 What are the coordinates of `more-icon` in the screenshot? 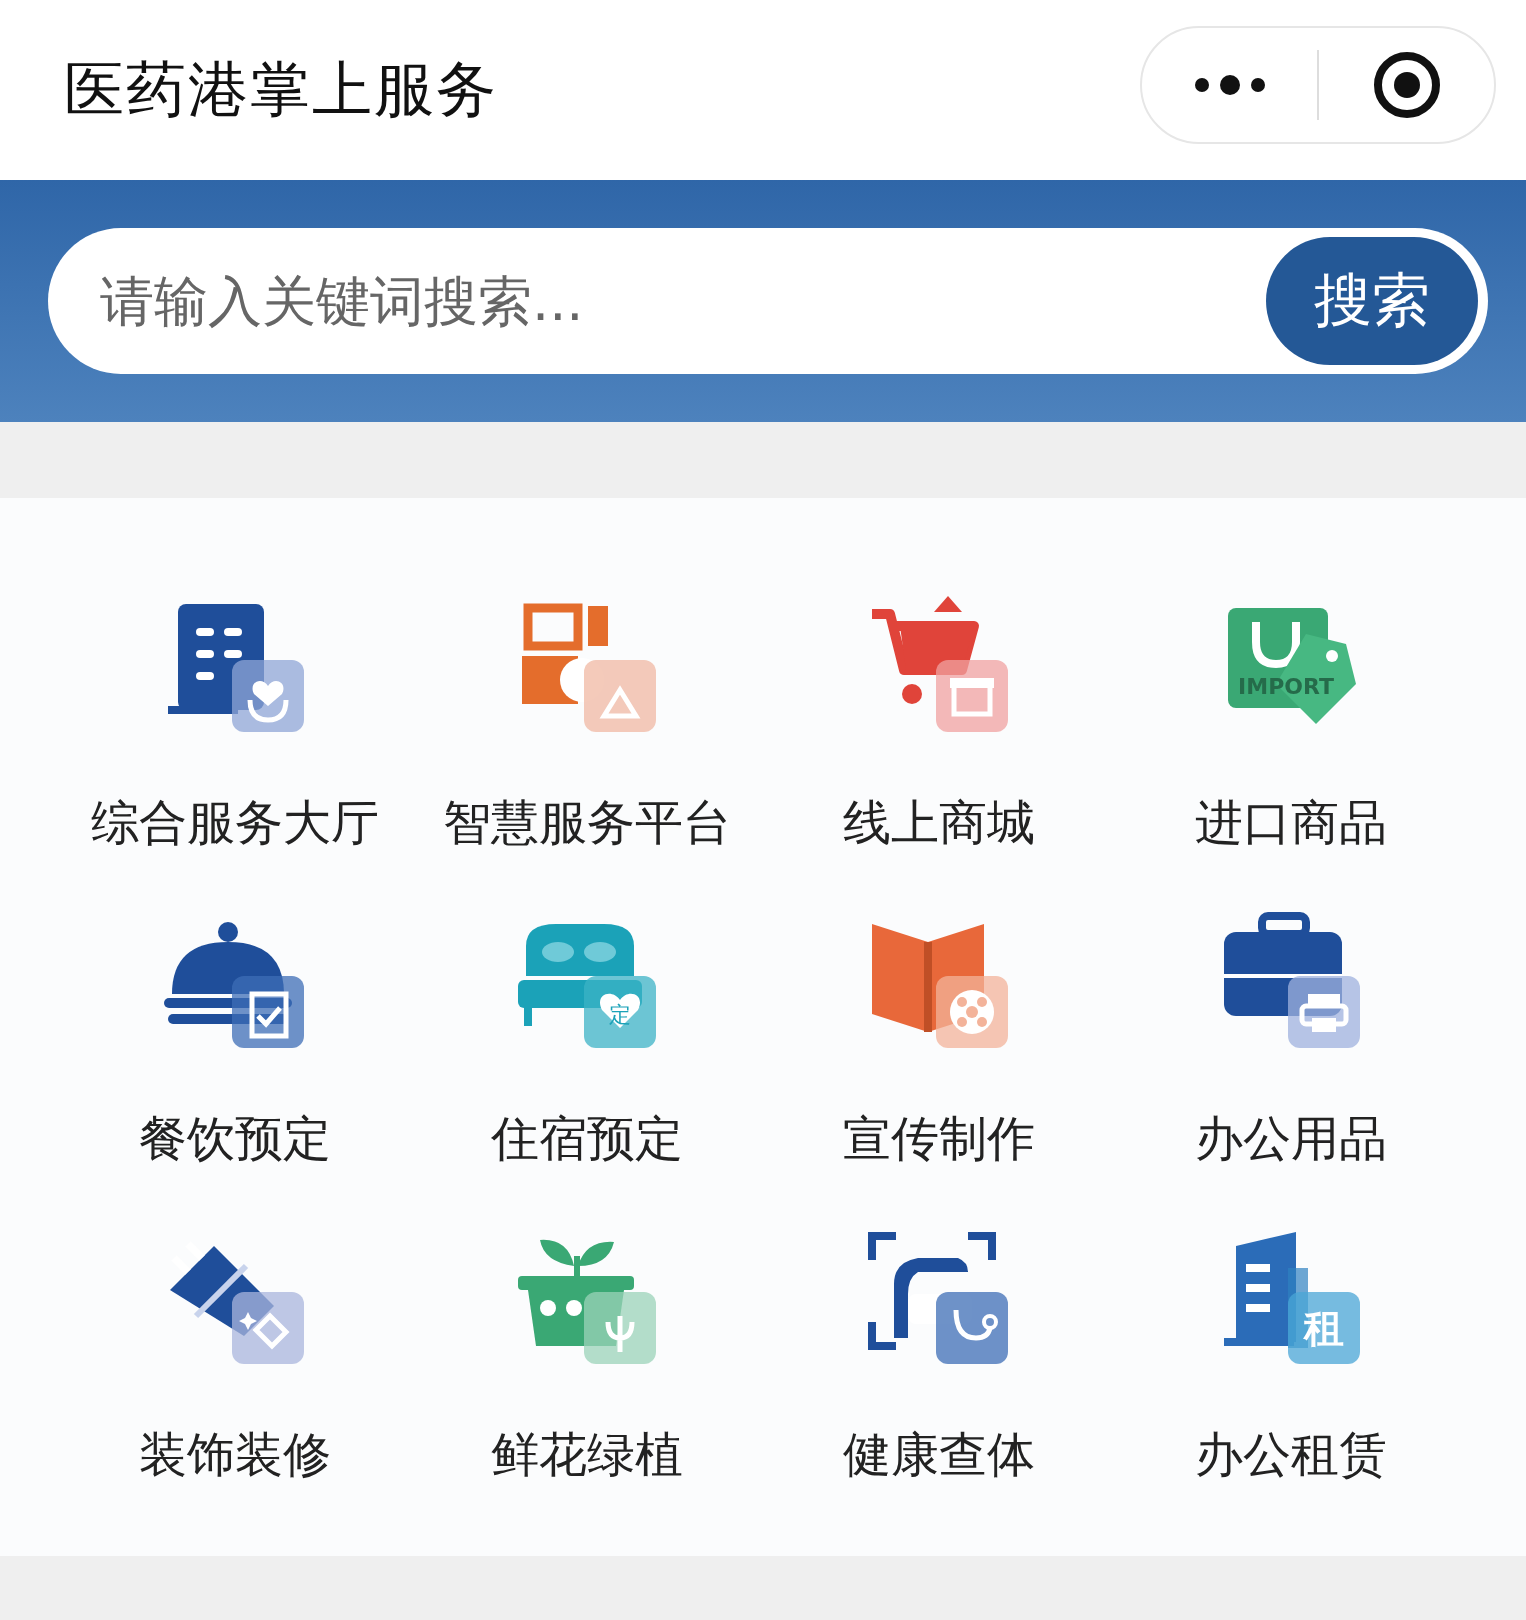 It's located at (1229, 85).